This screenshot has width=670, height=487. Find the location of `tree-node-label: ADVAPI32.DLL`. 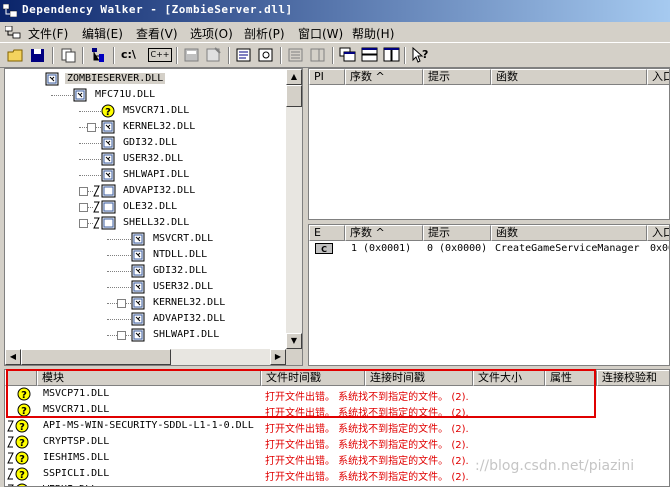

tree-node-label: ADVAPI32.DLL is located at coordinates (189, 318).